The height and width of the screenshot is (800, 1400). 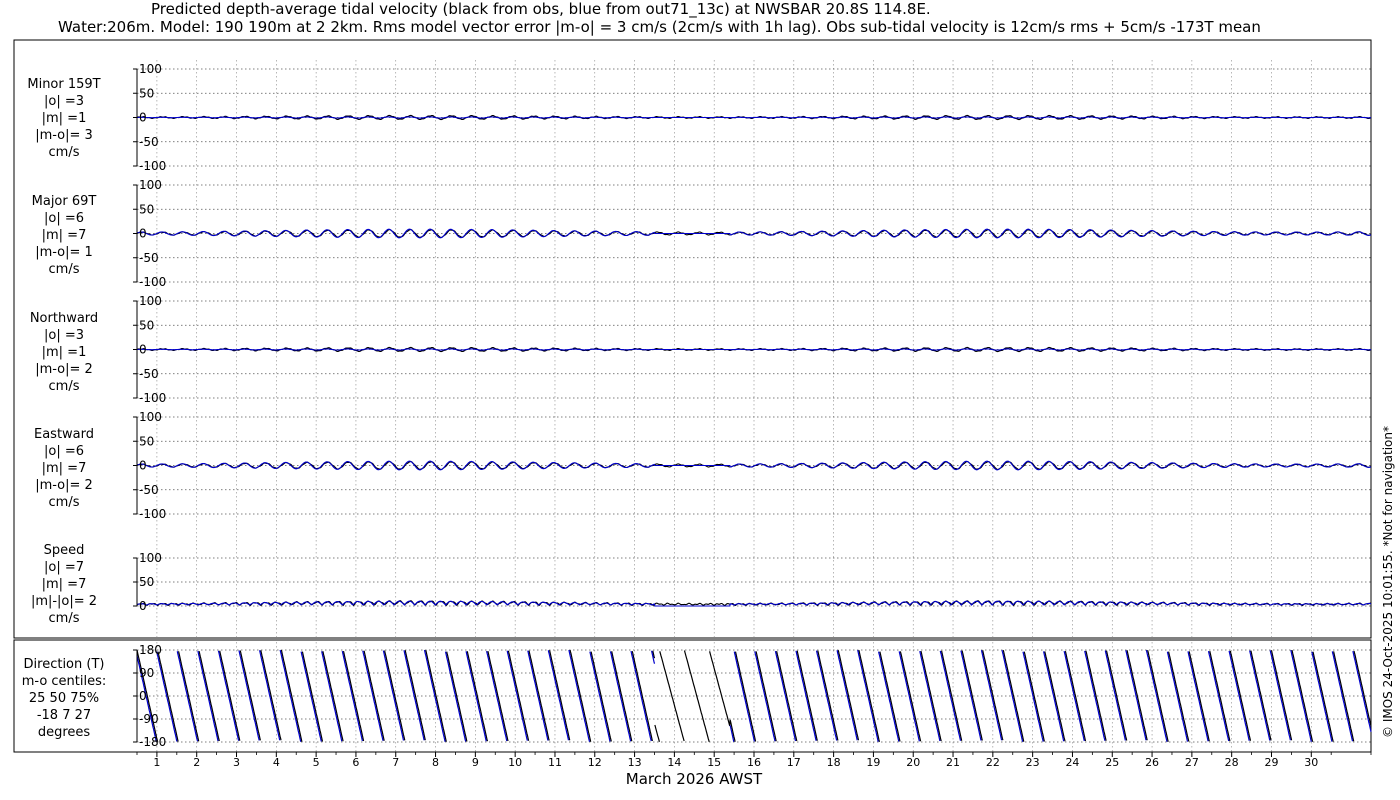 I want to click on x-tick-label-19: 19, so click(x=873, y=762).